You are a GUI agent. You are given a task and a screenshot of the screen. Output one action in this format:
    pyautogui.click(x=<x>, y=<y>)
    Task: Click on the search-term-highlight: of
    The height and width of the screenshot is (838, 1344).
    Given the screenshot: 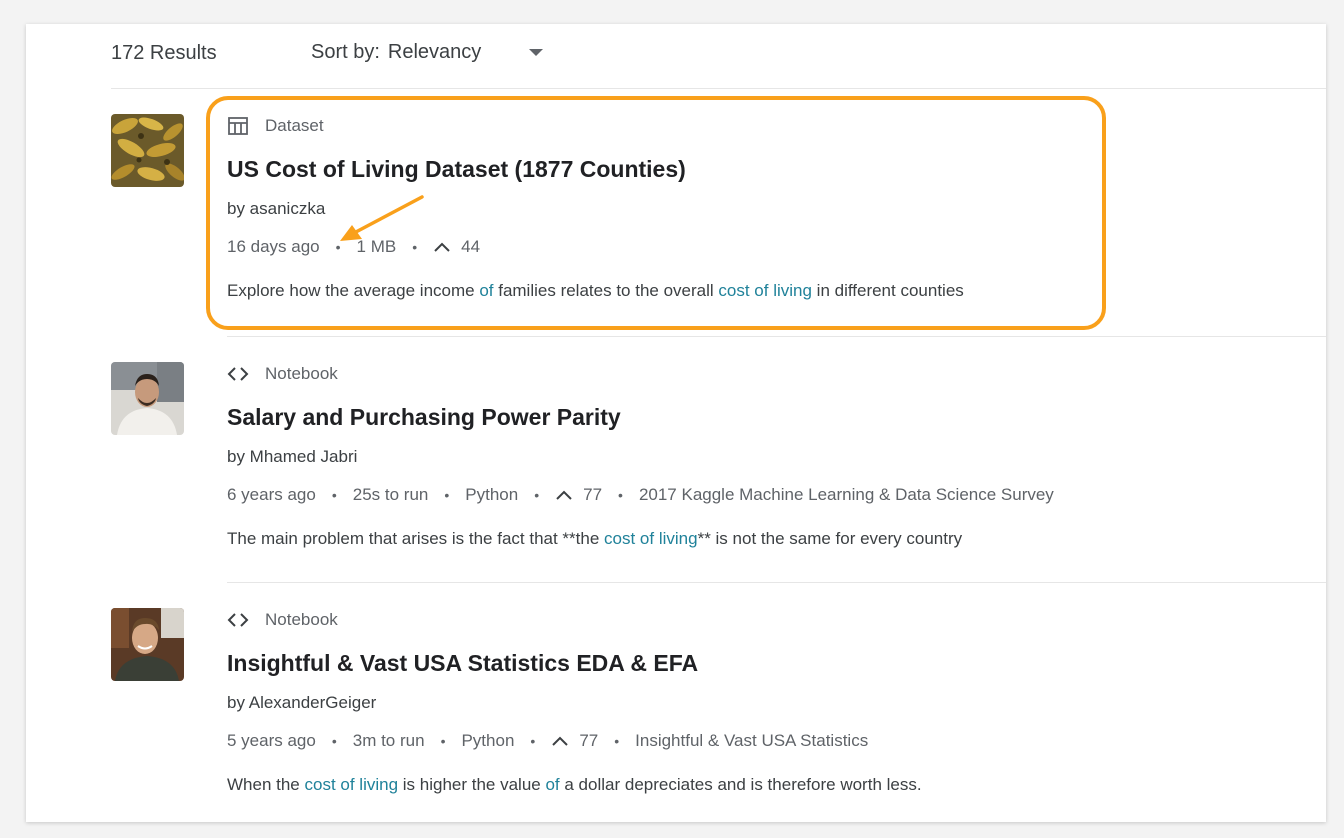 What is the action you would take?
    pyautogui.click(x=552, y=784)
    